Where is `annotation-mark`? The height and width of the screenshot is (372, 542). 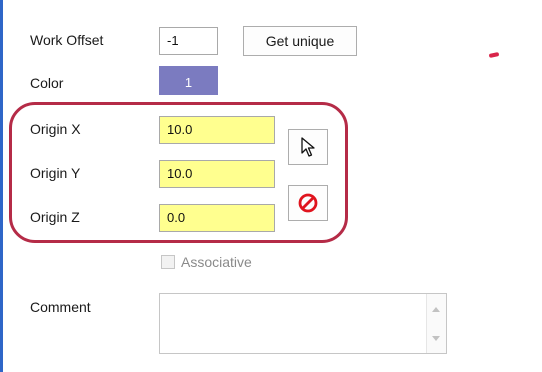
annotation-mark is located at coordinates (494, 55).